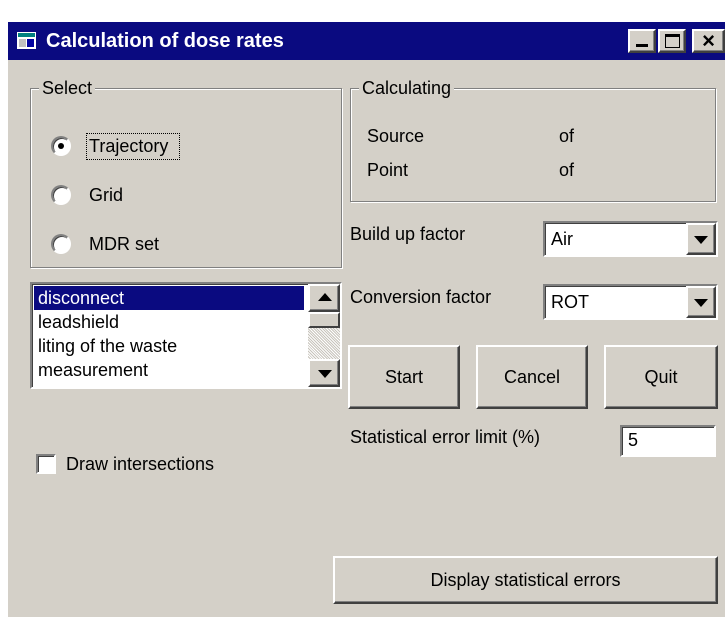  I want to click on maximize-icon, so click(672, 41).